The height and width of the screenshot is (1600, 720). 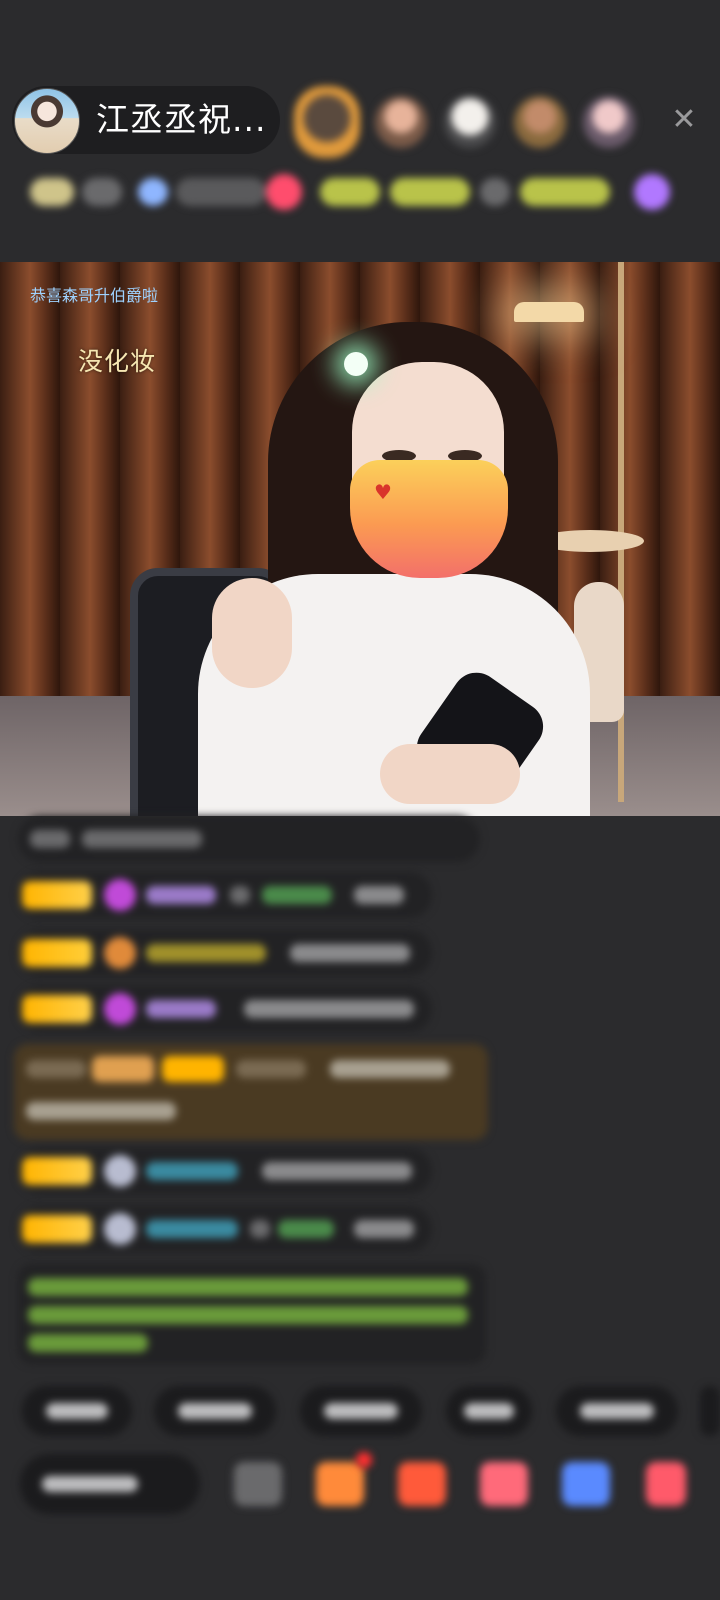 I want to click on promo-banner: 恭喜森哥升伯爵啦, so click(x=94, y=294).